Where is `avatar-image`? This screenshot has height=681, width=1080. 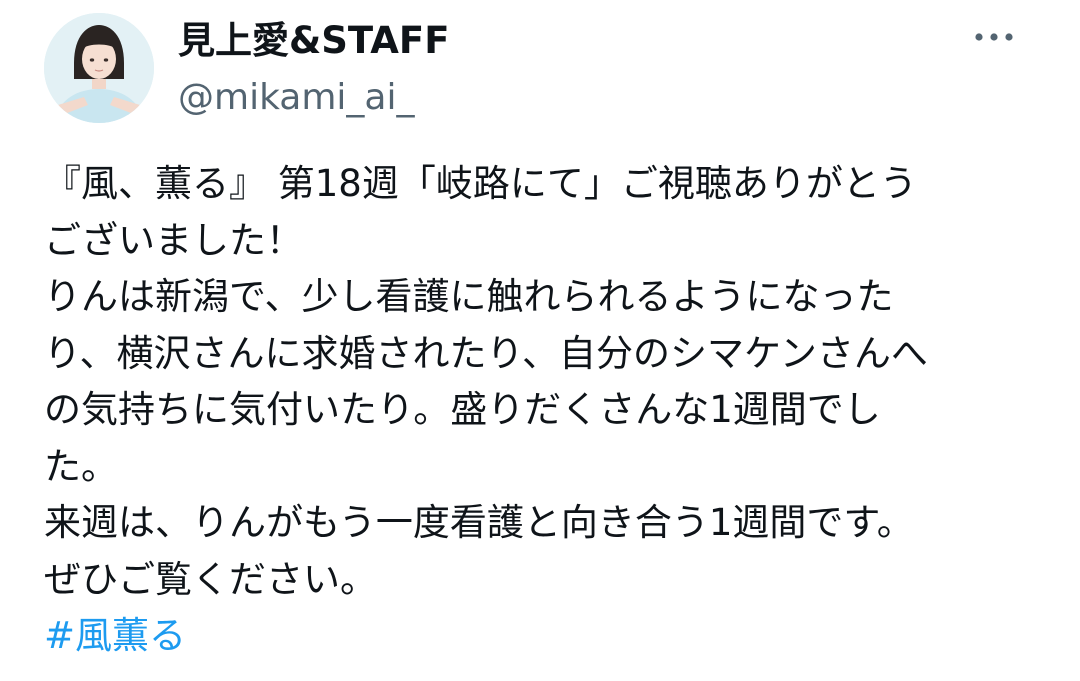 avatar-image is located at coordinates (99, 68).